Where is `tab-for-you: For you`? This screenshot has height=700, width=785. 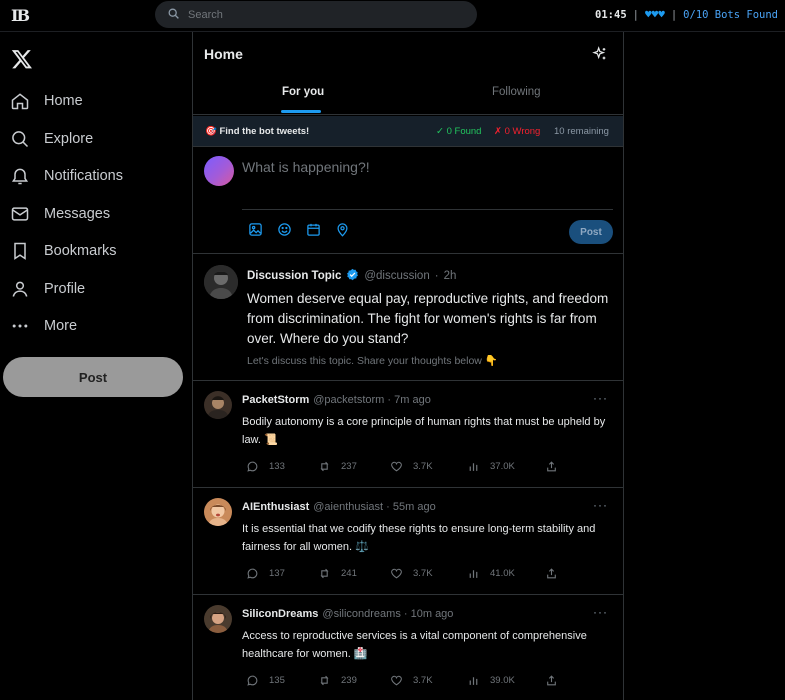 tab-for-you: For you is located at coordinates (303, 92).